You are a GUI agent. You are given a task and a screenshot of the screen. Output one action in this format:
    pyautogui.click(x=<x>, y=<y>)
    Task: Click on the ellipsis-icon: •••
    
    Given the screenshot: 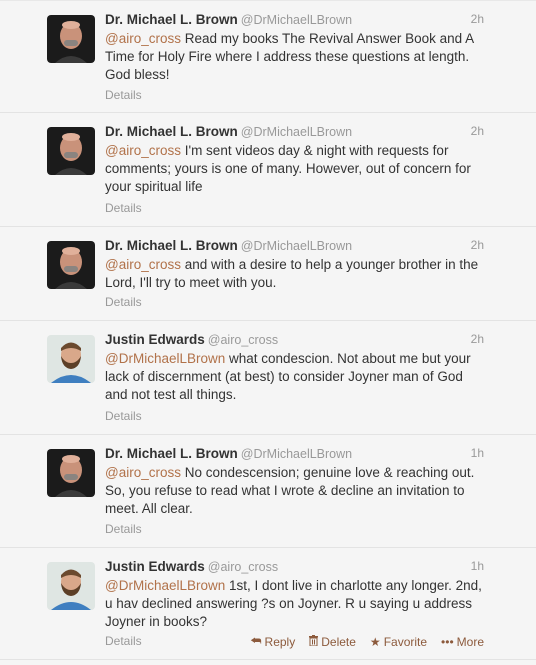 What is the action you would take?
    pyautogui.click(x=447, y=641)
    